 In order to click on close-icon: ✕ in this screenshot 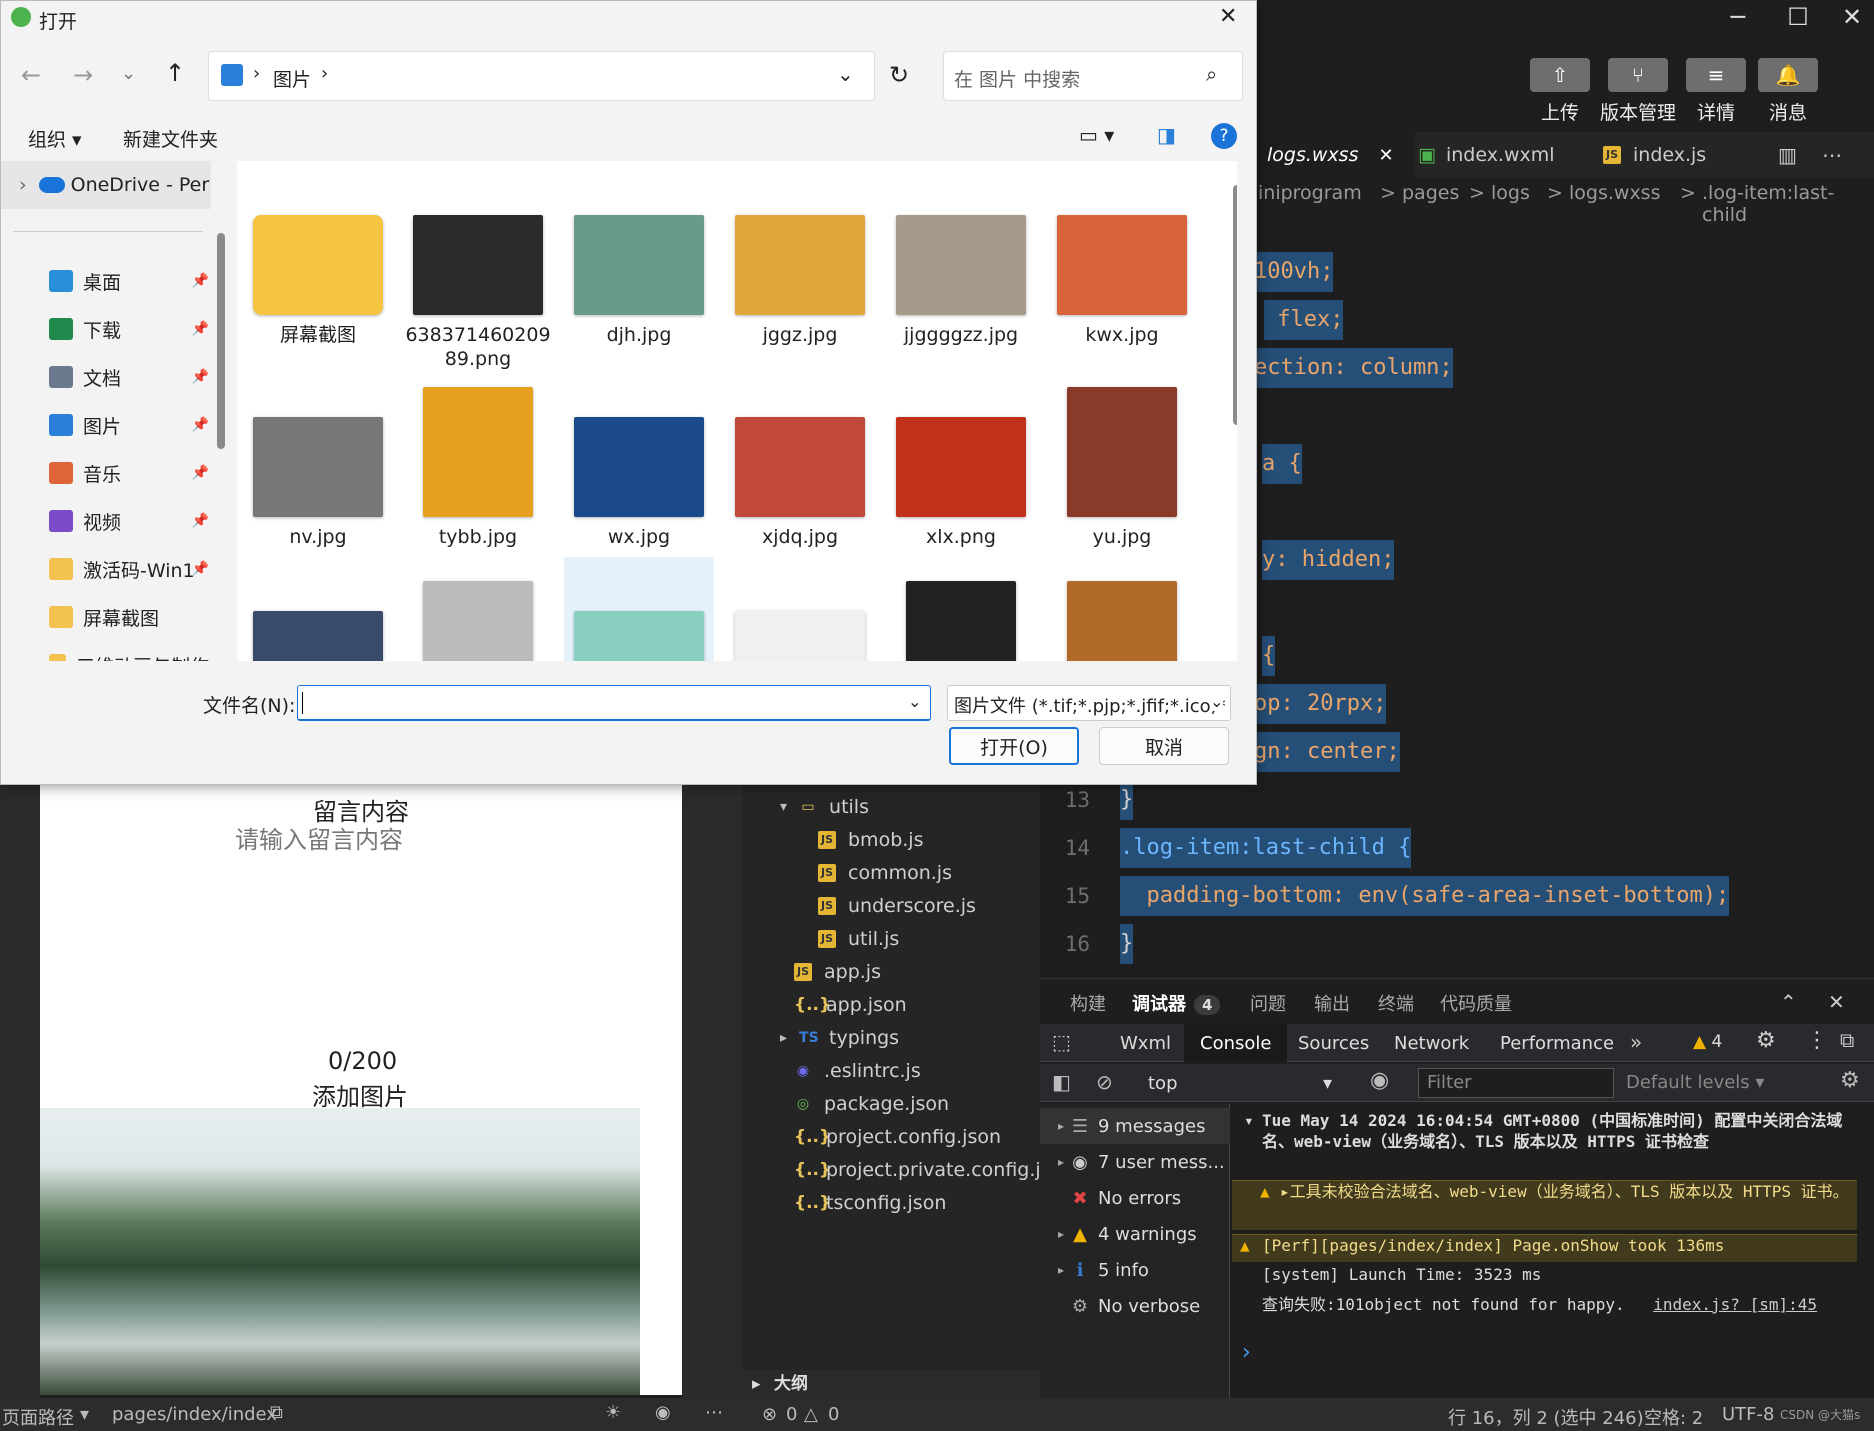, I will do `click(1228, 16)`.